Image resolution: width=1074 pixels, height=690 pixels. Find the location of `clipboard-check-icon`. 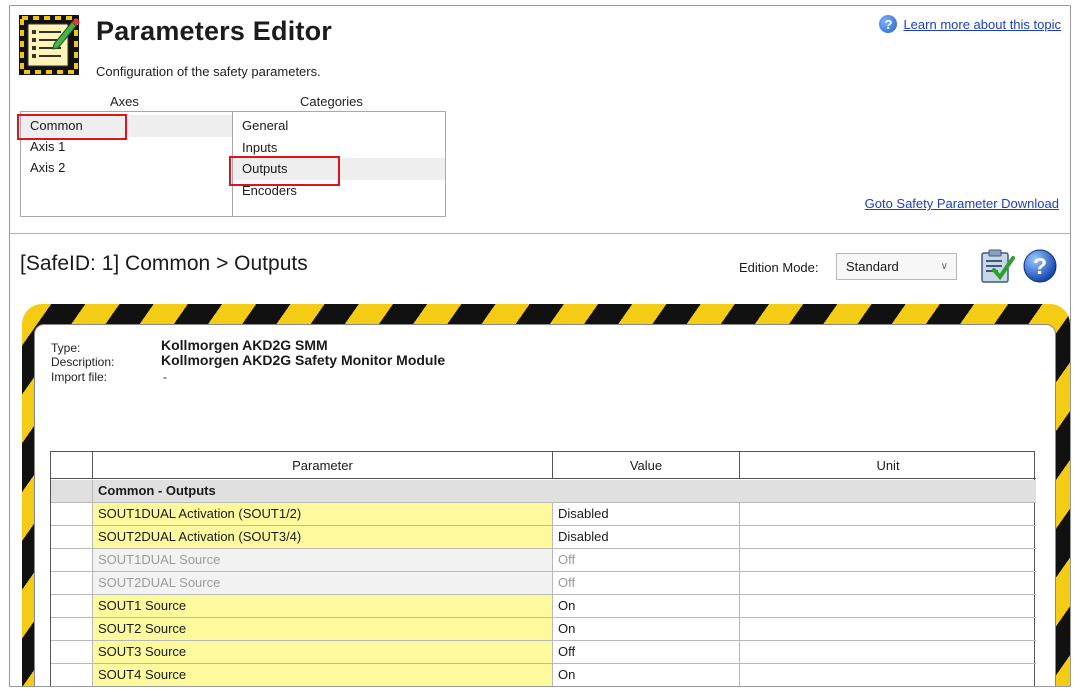

clipboard-check-icon is located at coordinates (997, 266).